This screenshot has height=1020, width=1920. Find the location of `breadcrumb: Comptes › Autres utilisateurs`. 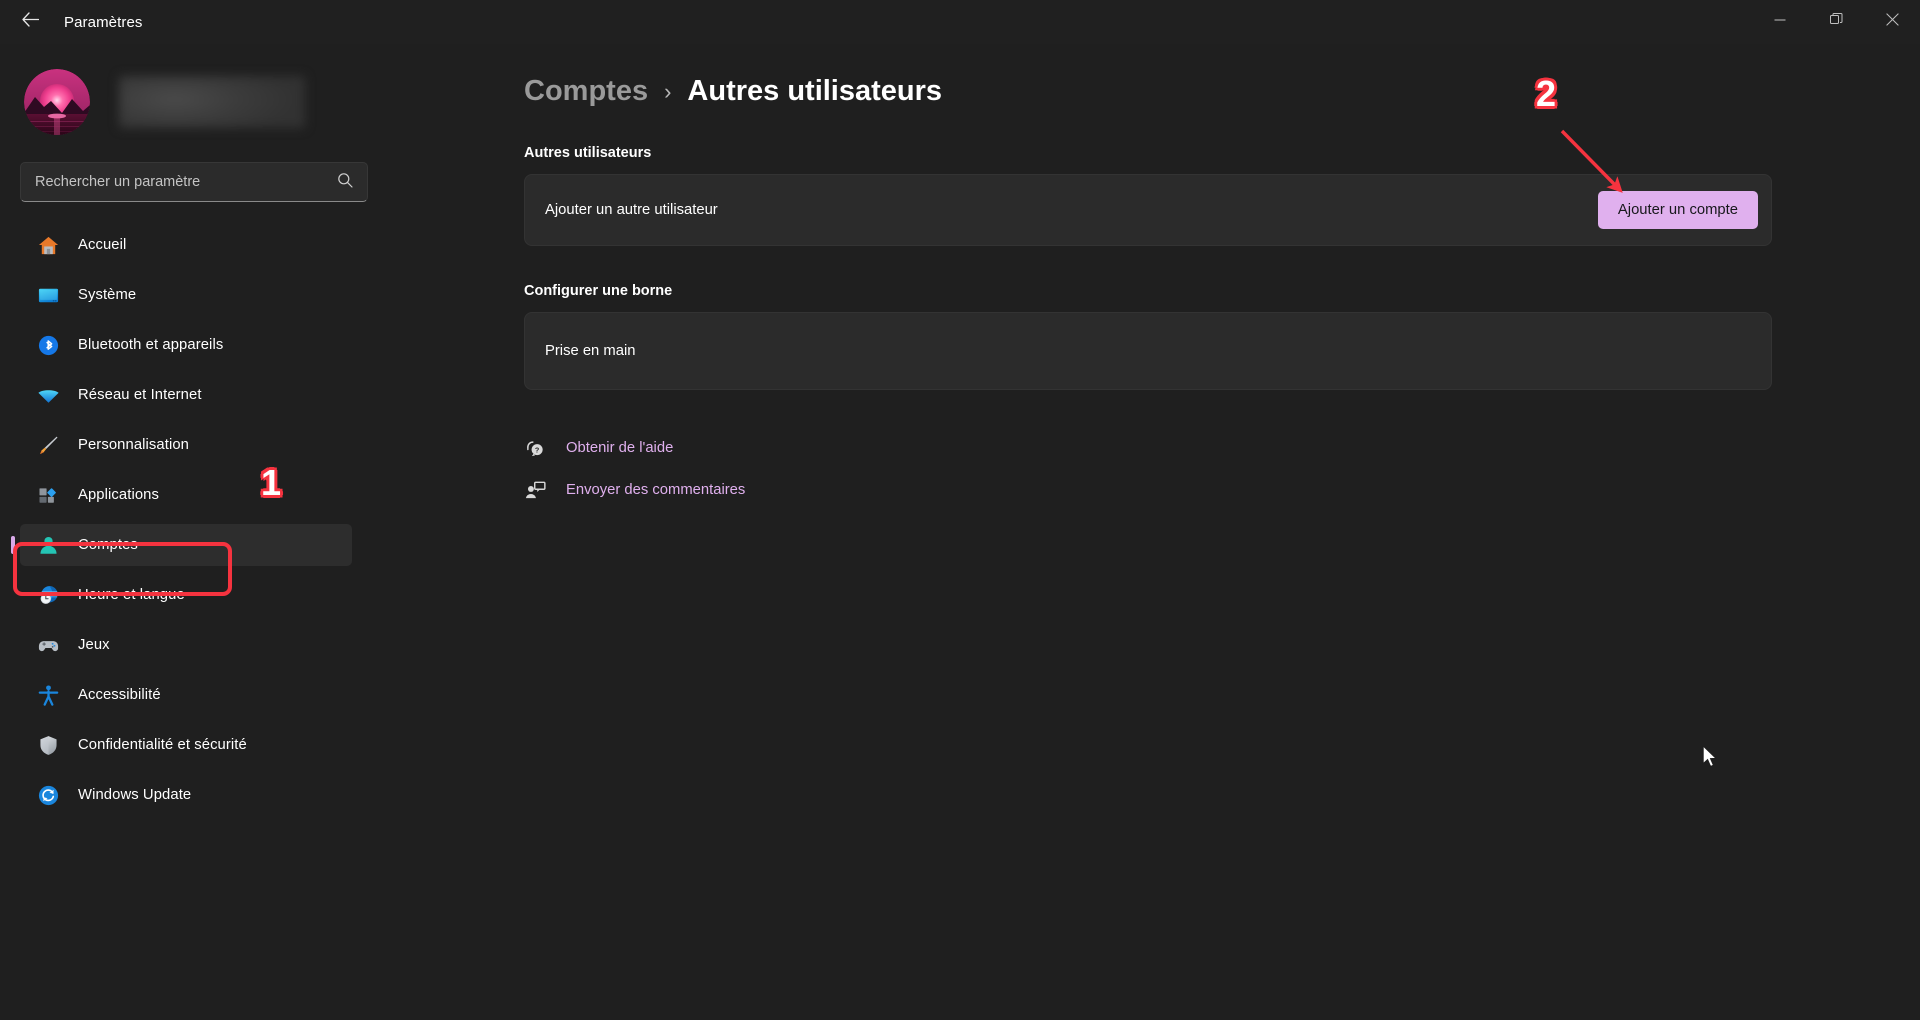

breadcrumb: Comptes › Autres utilisateurs is located at coordinates (1222, 91).